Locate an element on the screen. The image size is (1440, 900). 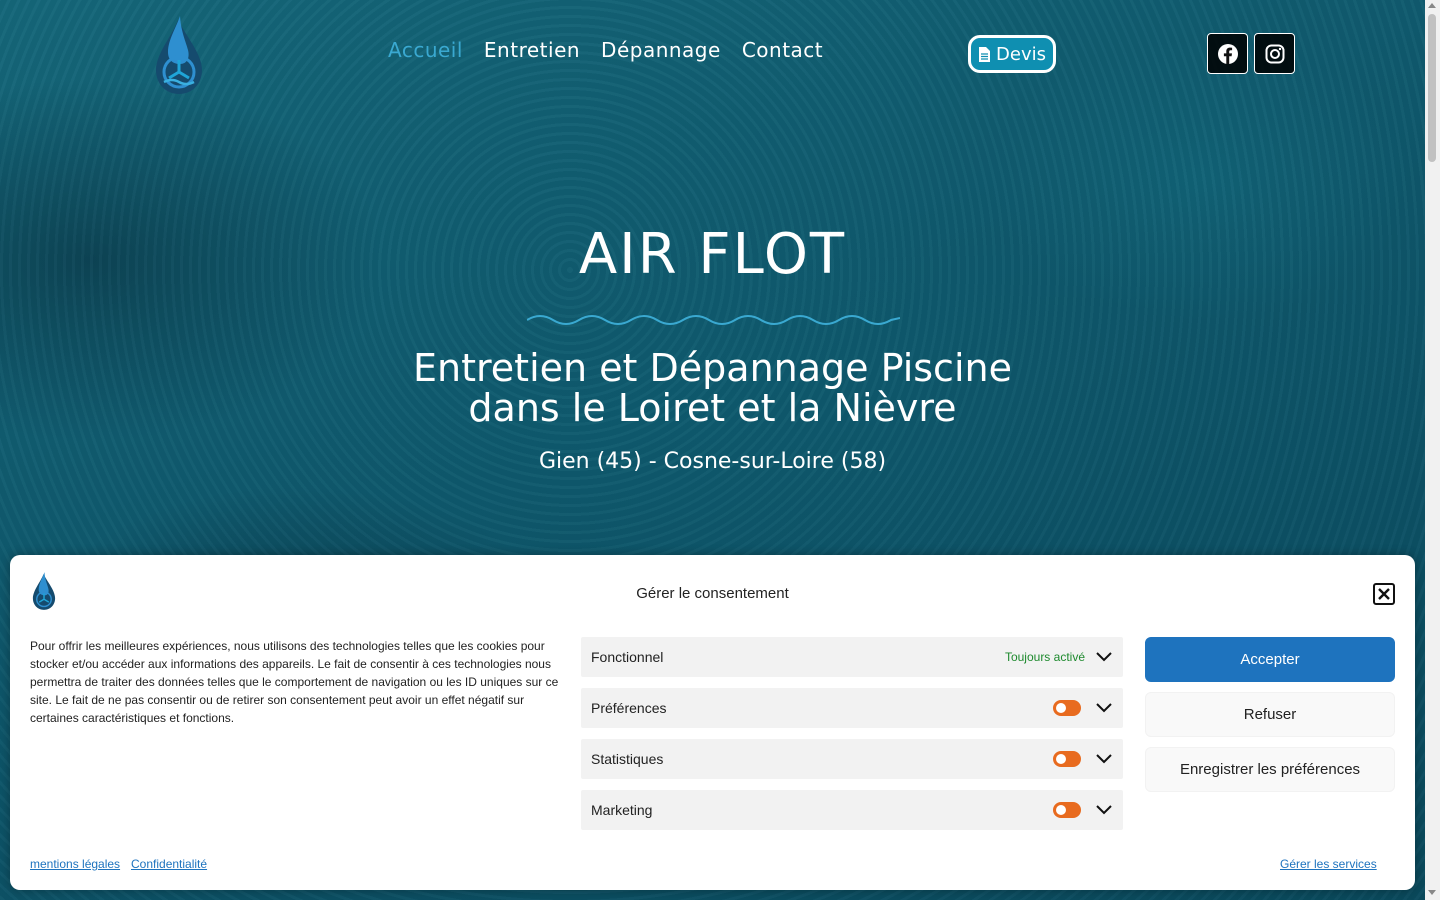
privacy-link: Confidentialité is located at coordinates (169, 864).